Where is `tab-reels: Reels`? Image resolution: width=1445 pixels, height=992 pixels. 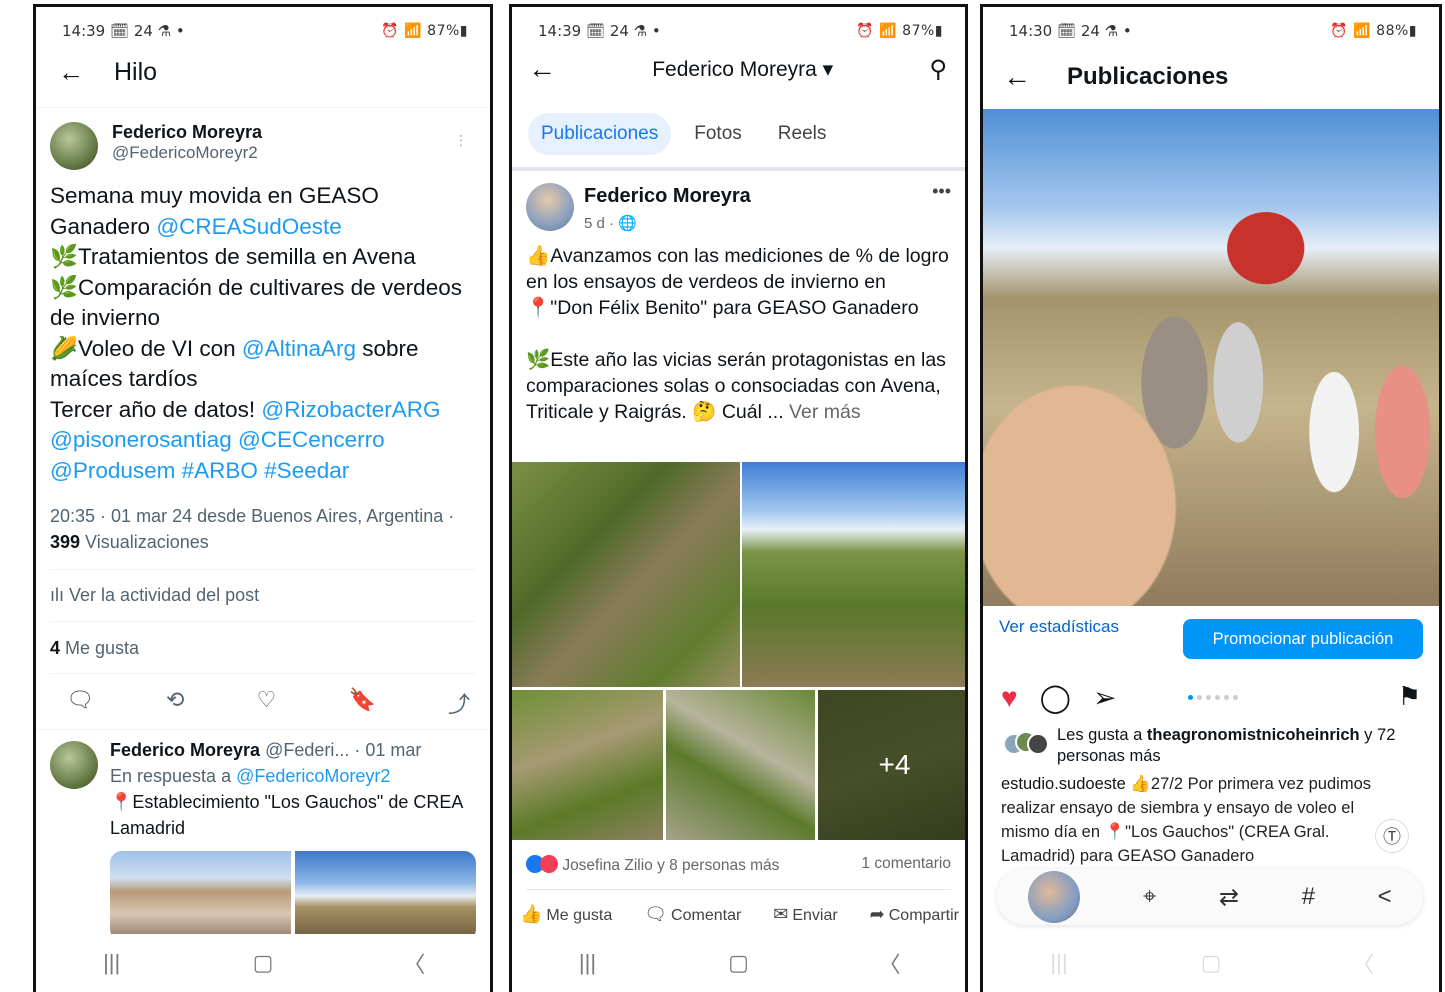
tab-reels: Reels is located at coordinates (802, 134).